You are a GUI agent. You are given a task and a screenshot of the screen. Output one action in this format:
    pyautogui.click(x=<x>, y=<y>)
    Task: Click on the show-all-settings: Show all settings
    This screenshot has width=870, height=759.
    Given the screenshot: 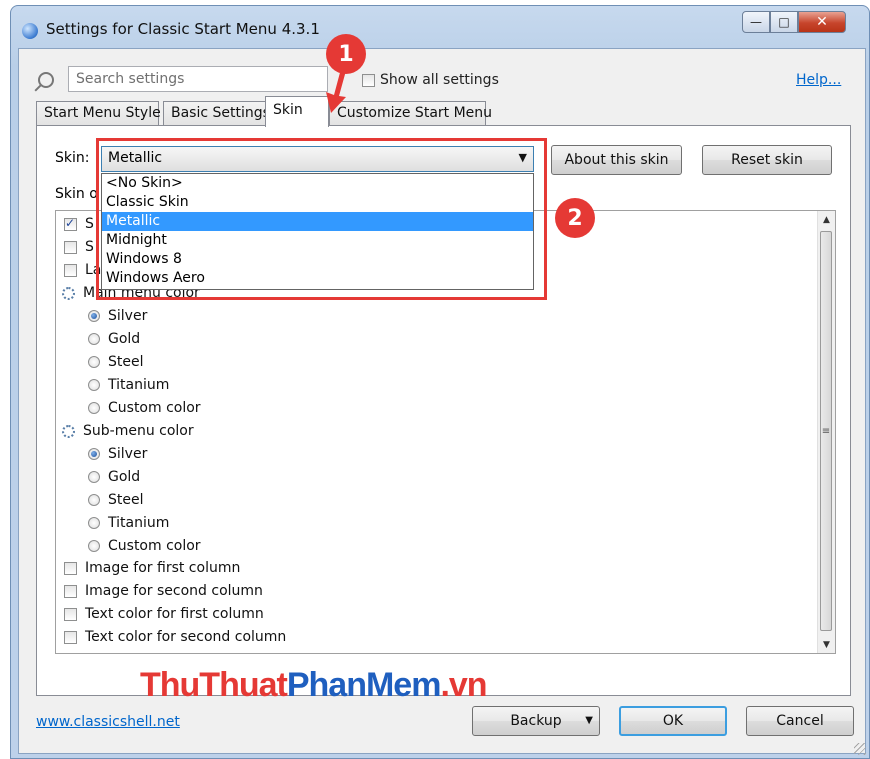 What is the action you would take?
    pyautogui.click(x=430, y=80)
    